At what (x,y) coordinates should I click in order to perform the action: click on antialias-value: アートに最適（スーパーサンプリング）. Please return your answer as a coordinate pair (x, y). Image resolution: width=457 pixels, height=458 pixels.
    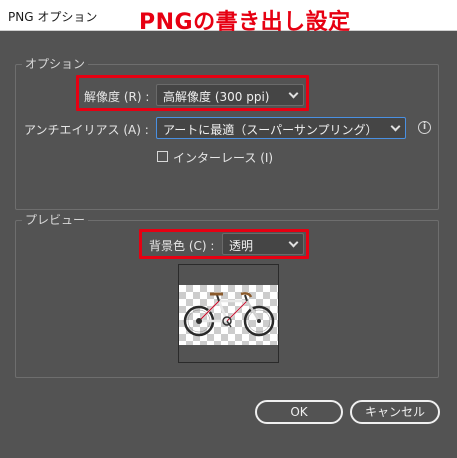
    Looking at the image, I should click on (270, 130).